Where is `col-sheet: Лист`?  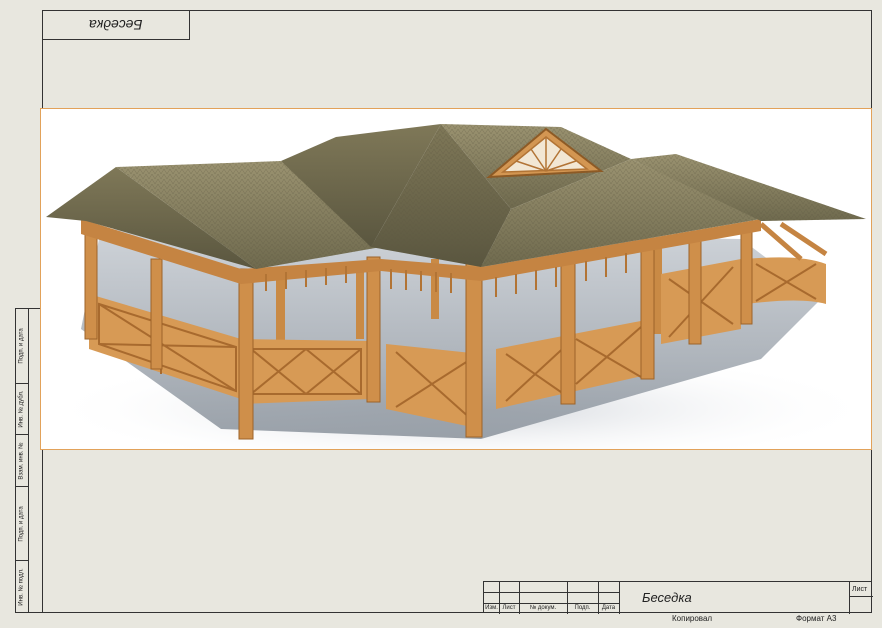 col-sheet: Лист is located at coordinates (509, 608).